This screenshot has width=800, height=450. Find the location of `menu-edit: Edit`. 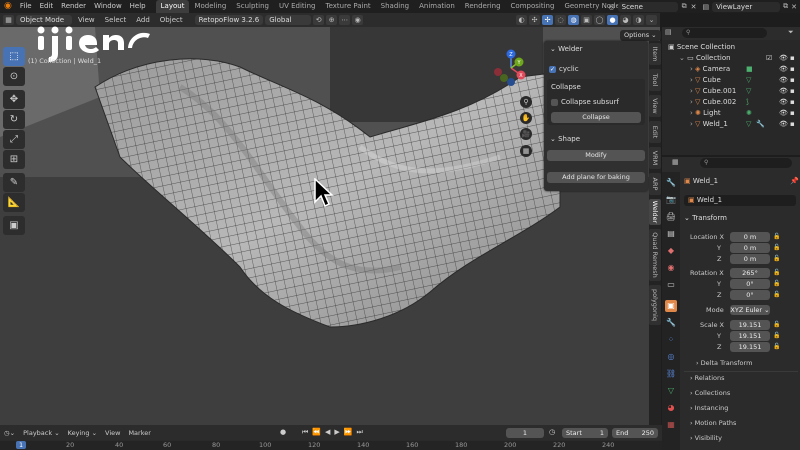

menu-edit: Edit is located at coordinates (47, 6).